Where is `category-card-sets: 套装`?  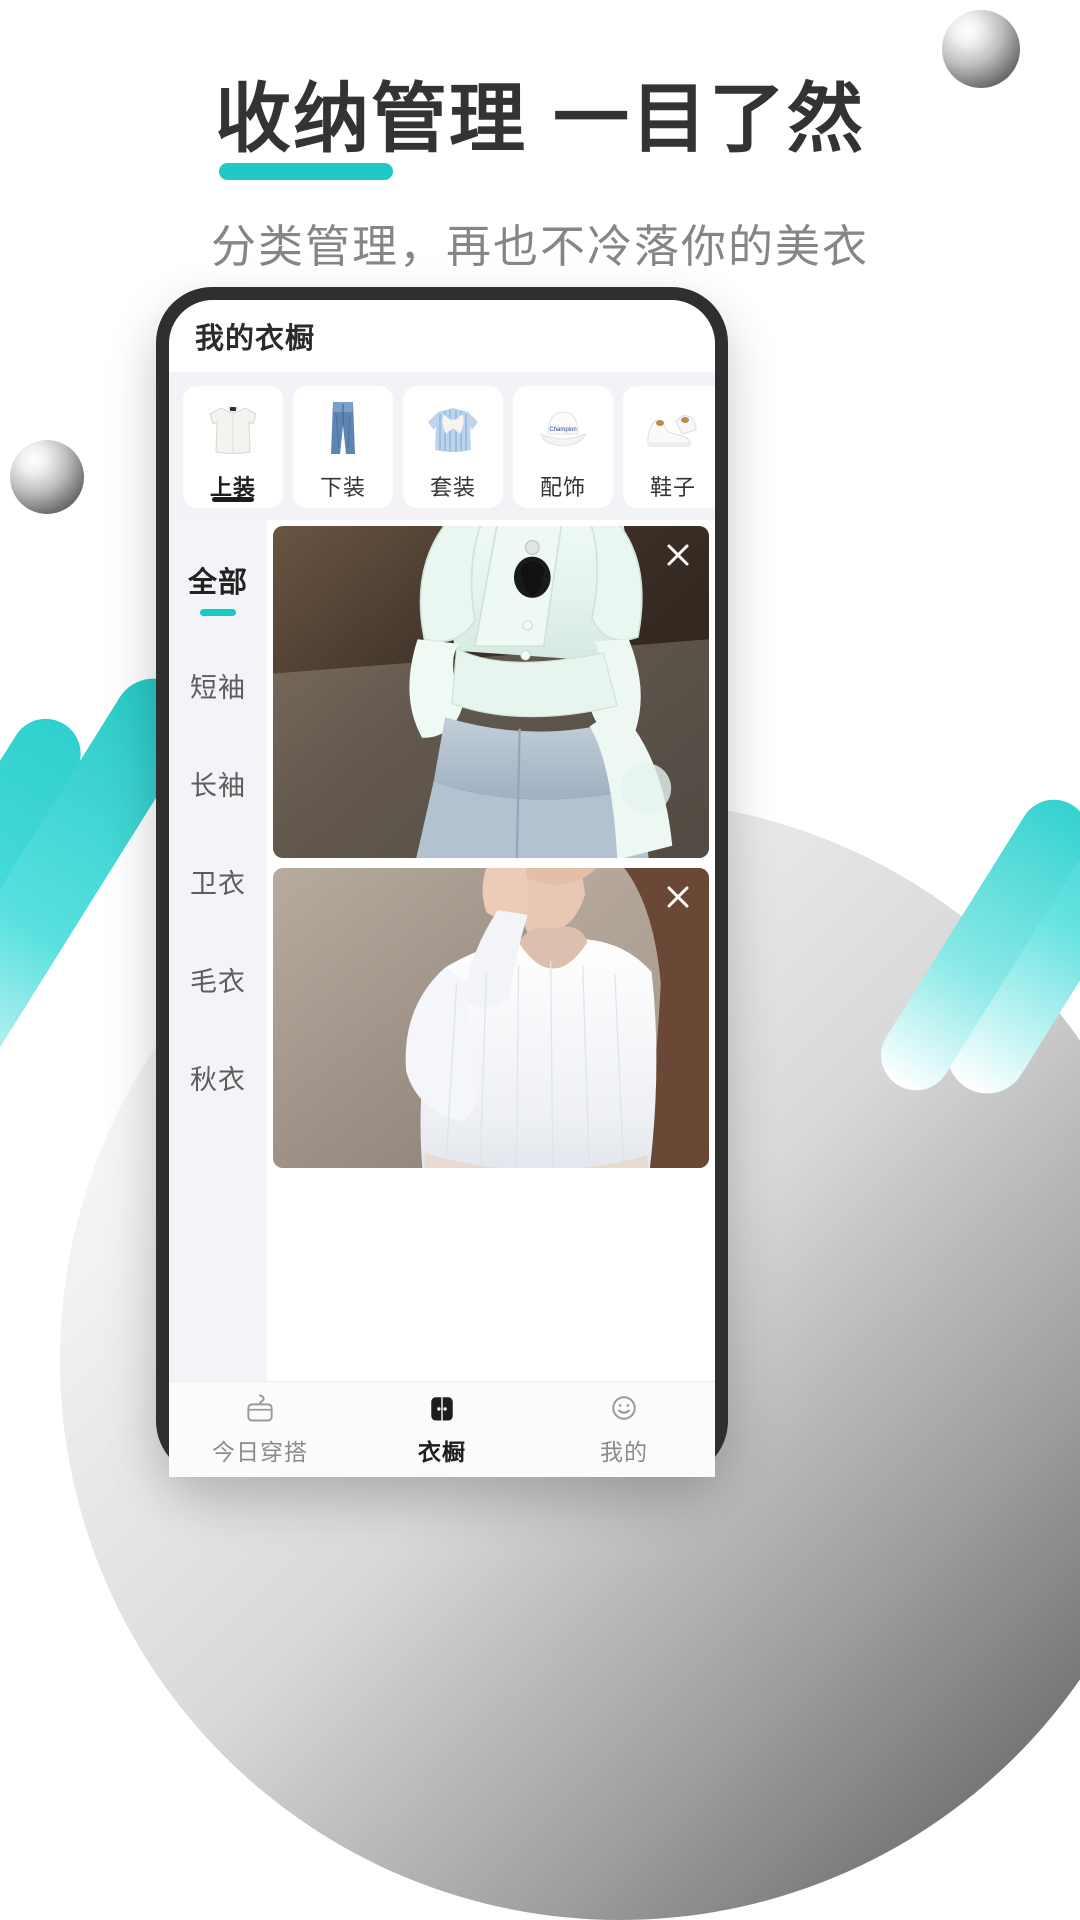 category-card-sets: 套装 is located at coordinates (453, 447).